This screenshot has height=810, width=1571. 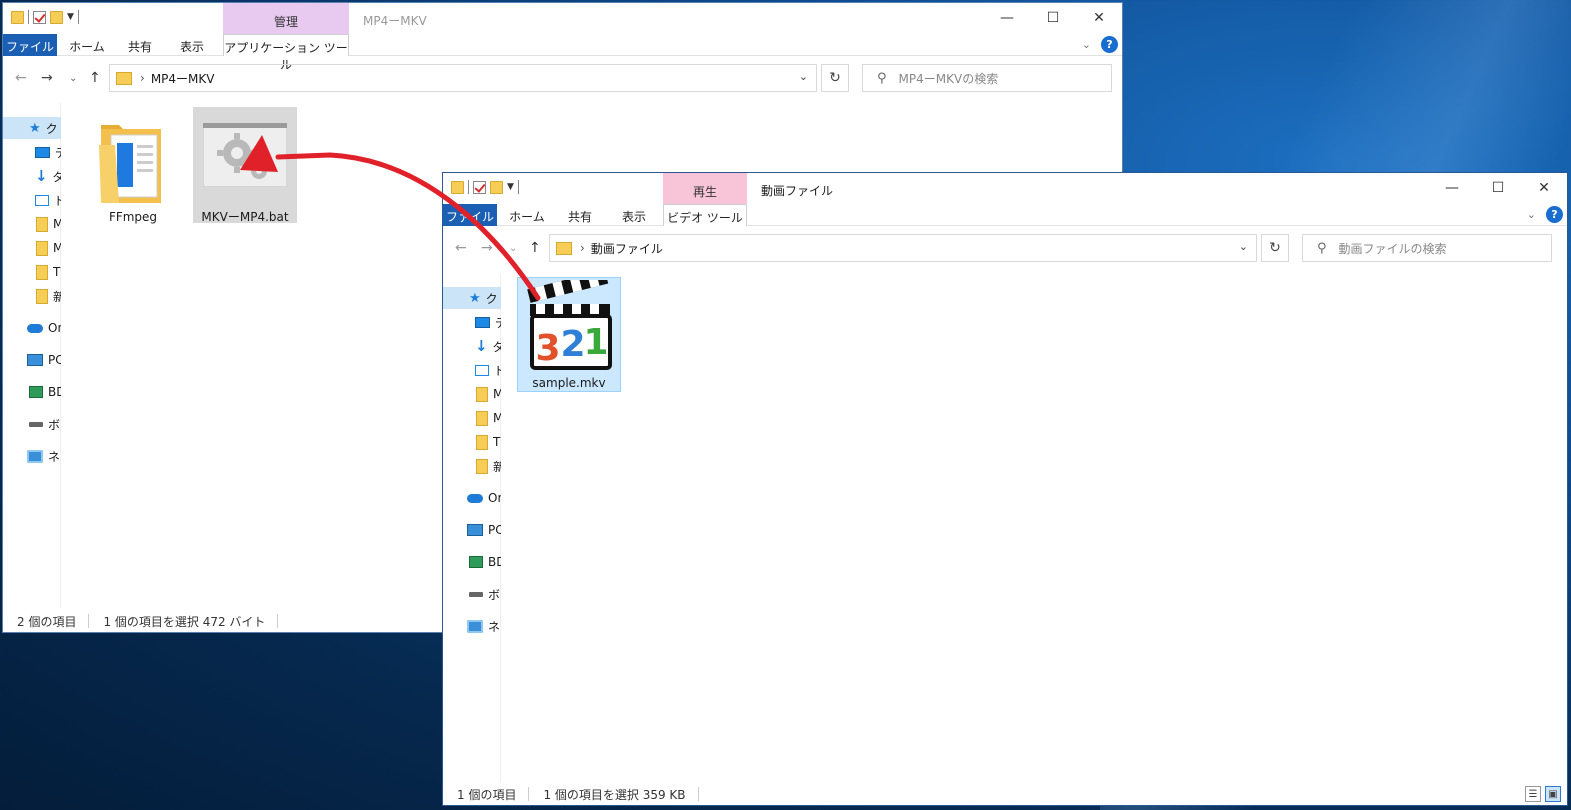 I want to click on breadcrumb-path: 動画ファイル, so click(x=627, y=248).